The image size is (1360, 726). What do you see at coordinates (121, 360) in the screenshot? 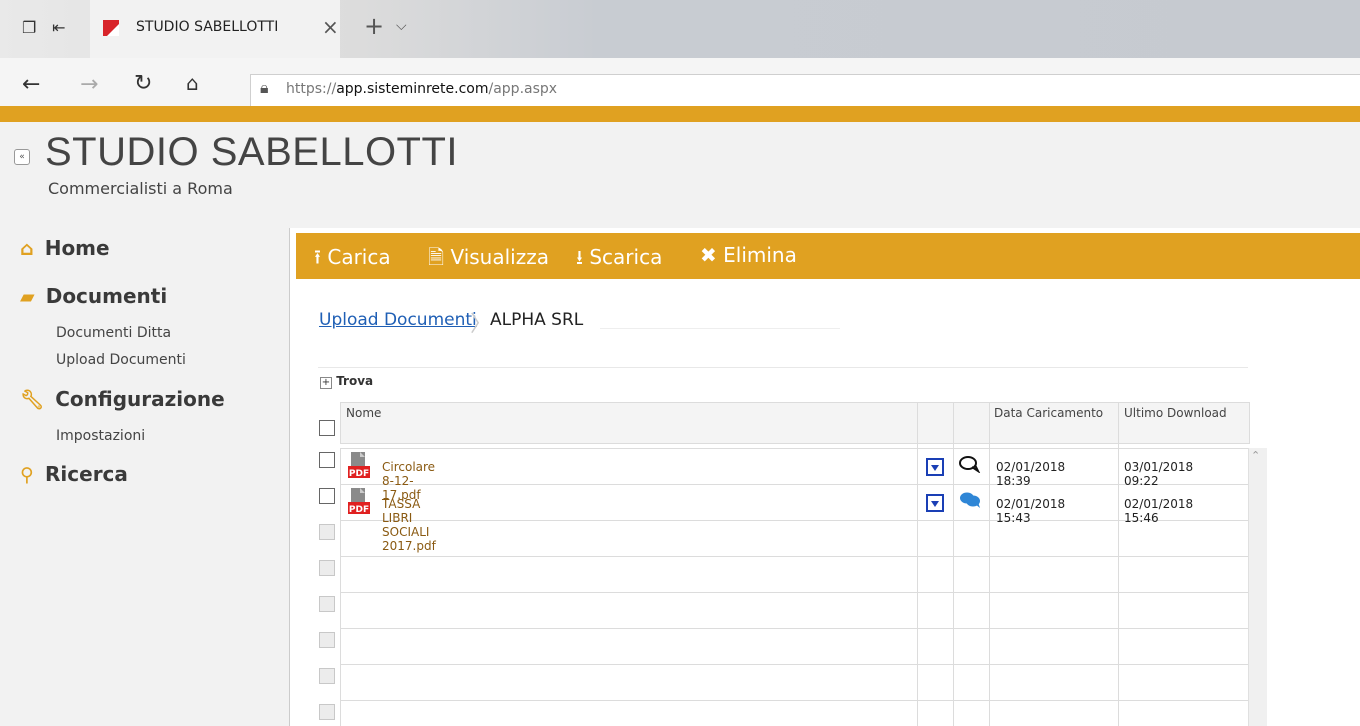
I see `nav-upload-documenti: Upload Documenti` at bounding box center [121, 360].